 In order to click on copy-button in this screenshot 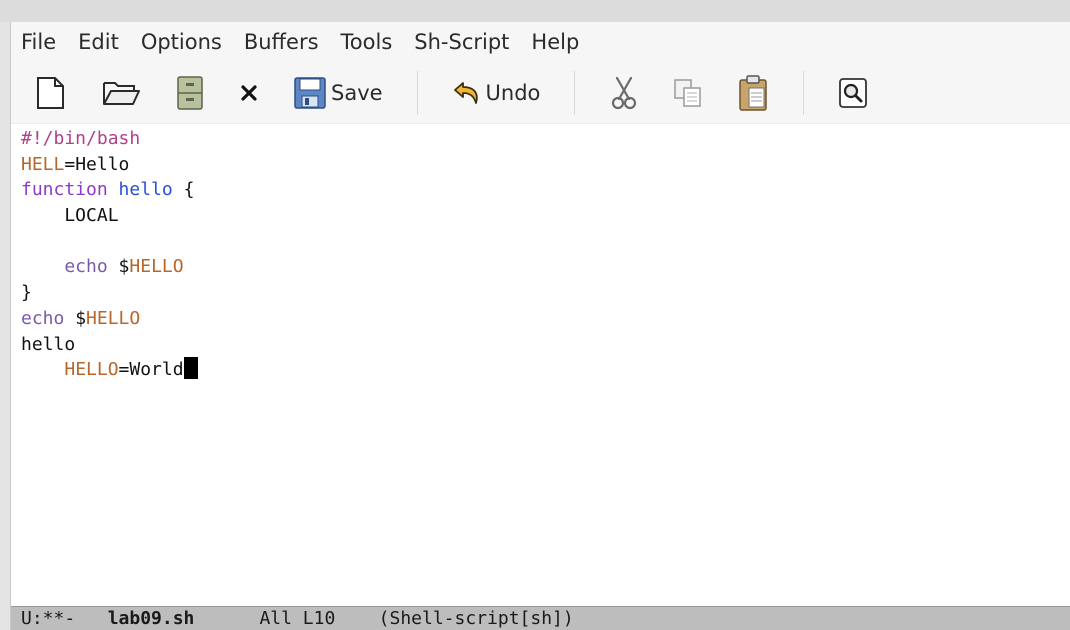, I will do `click(688, 93)`.